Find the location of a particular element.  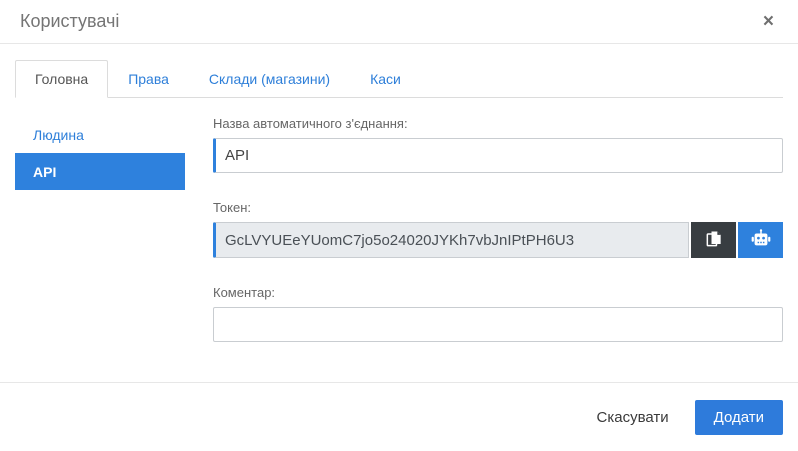

dialog-title: Користувачі is located at coordinates (70, 21).